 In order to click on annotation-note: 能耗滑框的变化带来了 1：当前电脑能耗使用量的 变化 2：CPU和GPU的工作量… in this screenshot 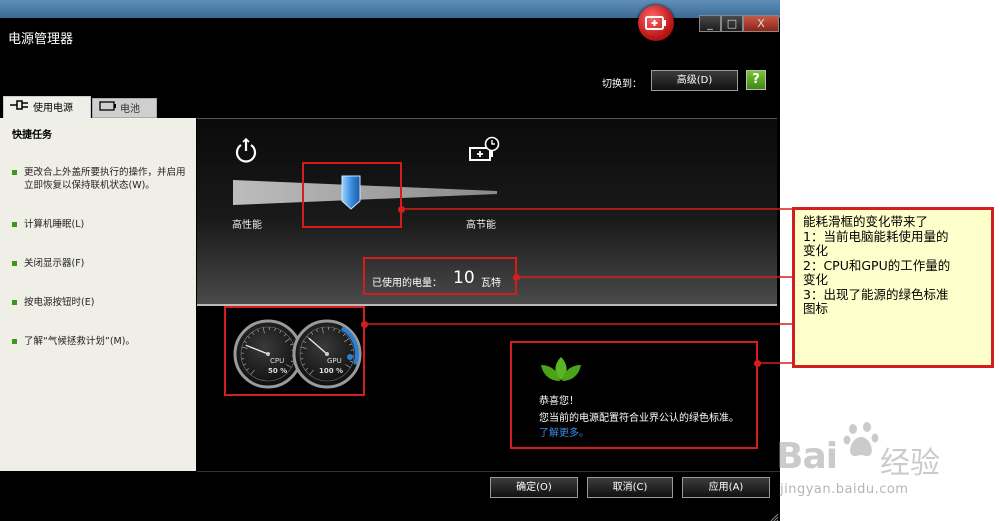, I will do `click(893, 287)`.